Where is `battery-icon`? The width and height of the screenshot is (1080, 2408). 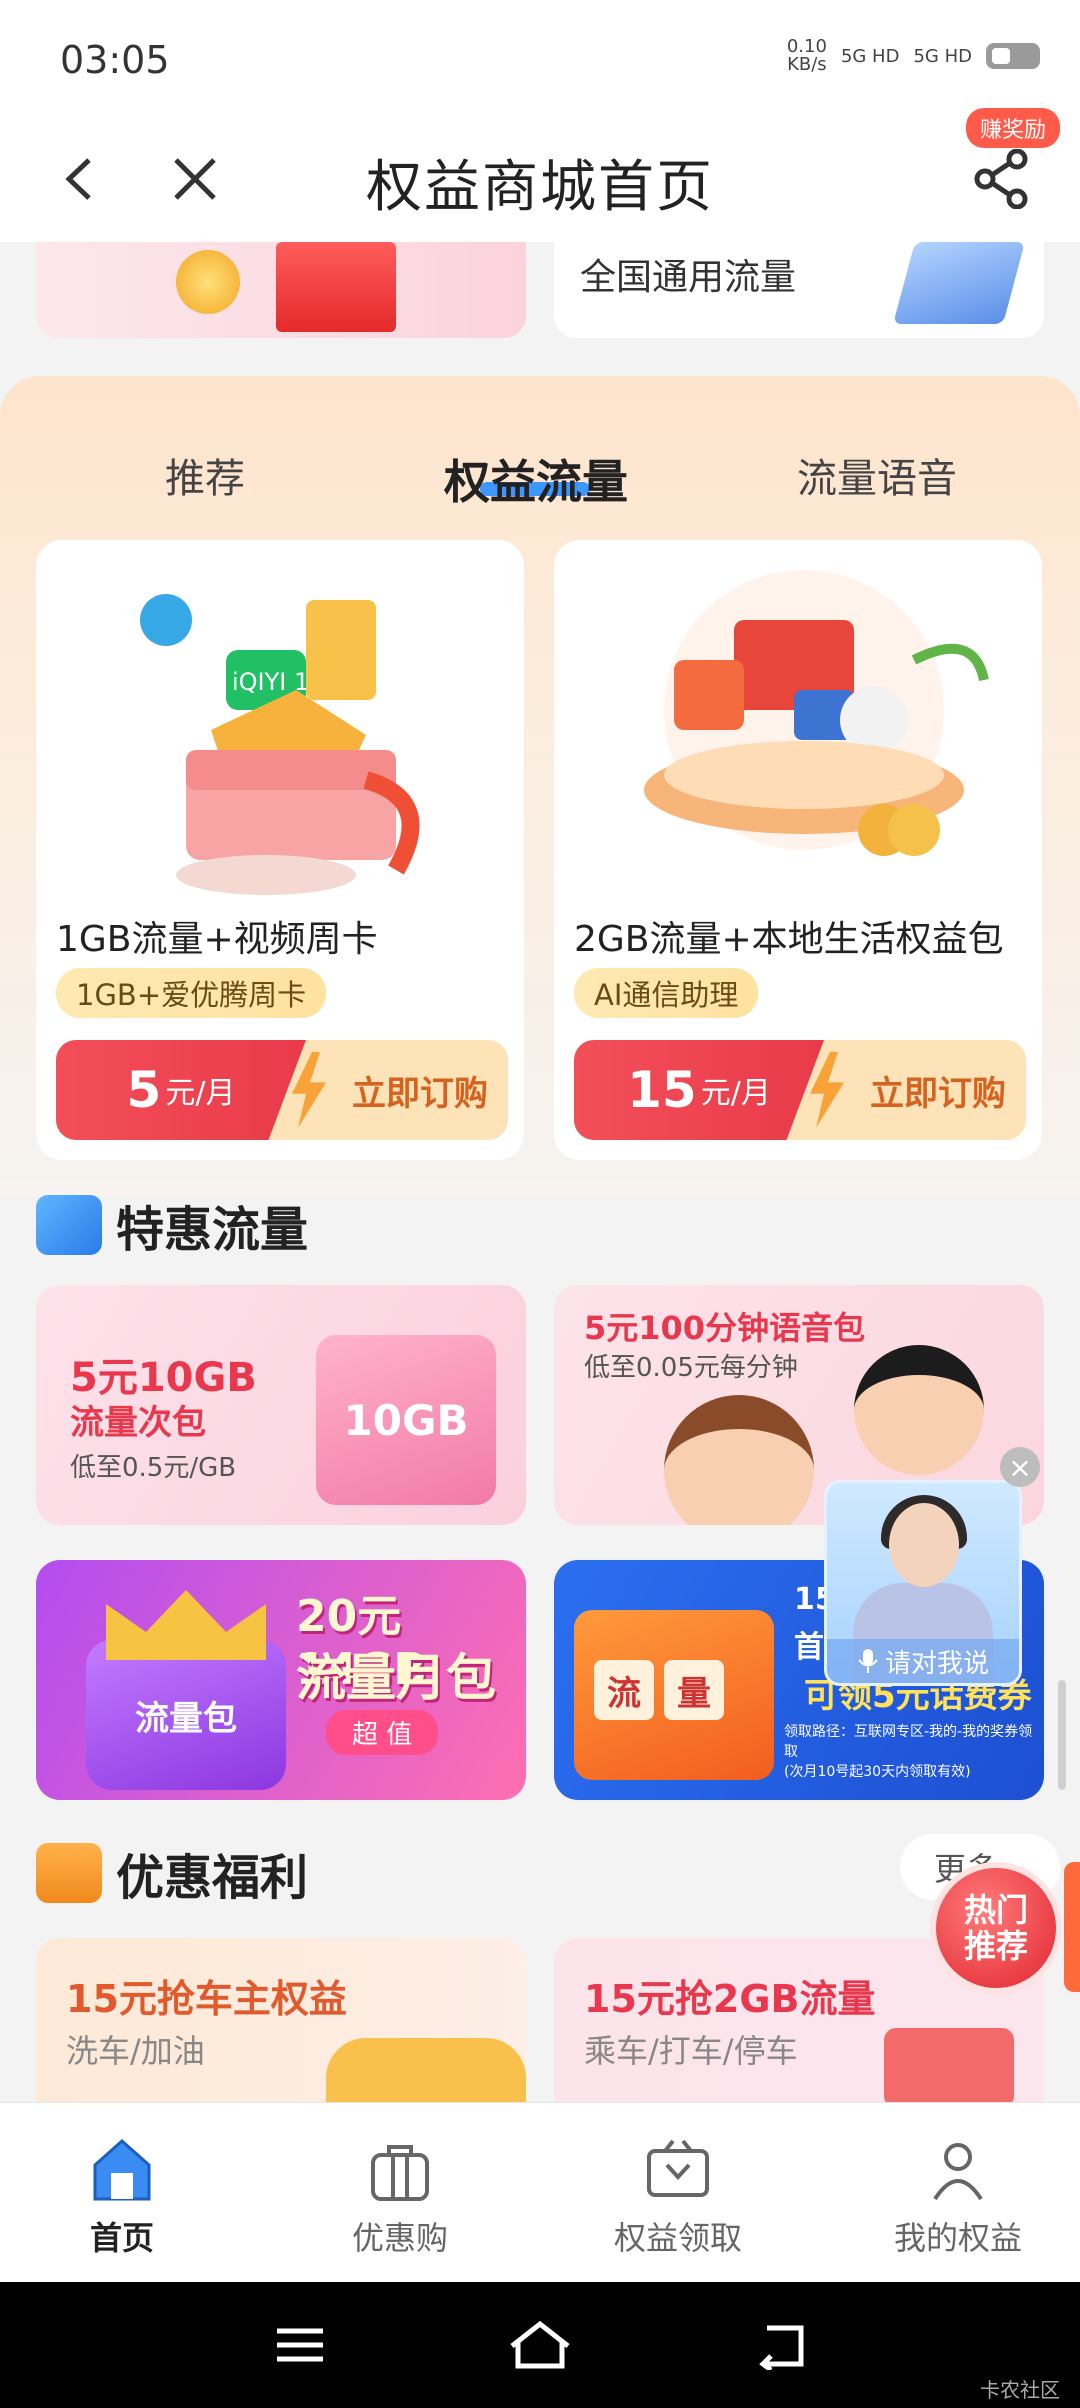 battery-icon is located at coordinates (1013, 56).